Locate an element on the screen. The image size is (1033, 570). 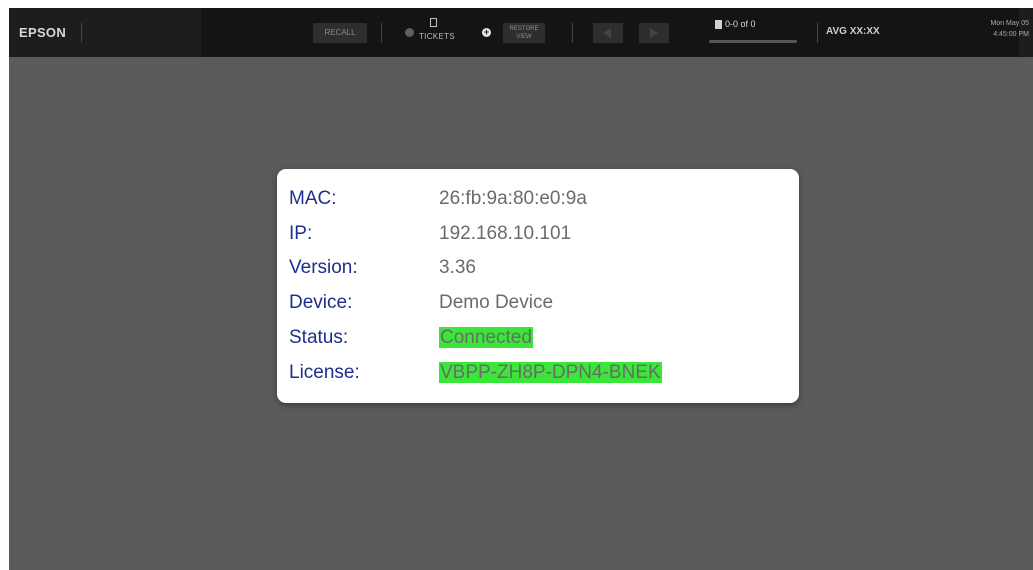
ip-row: IP: 192.168.10.101 is located at coordinates (538, 234).